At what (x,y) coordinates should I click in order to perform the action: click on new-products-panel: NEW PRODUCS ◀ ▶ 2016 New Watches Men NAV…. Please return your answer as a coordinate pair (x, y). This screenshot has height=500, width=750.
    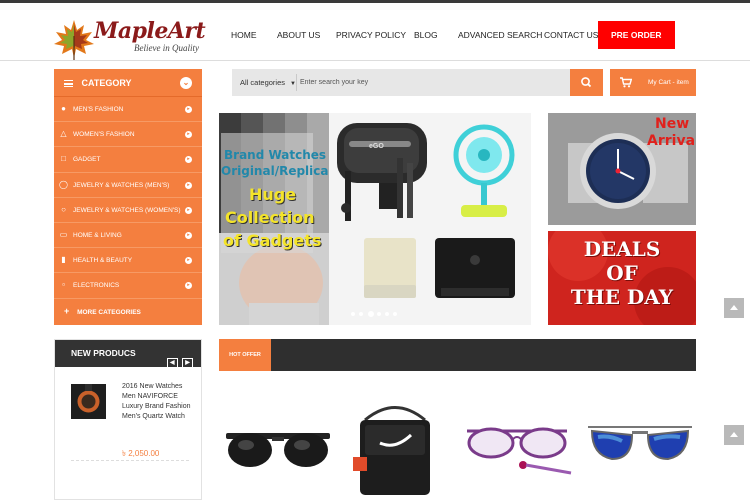
    Looking at the image, I should click on (128, 419).